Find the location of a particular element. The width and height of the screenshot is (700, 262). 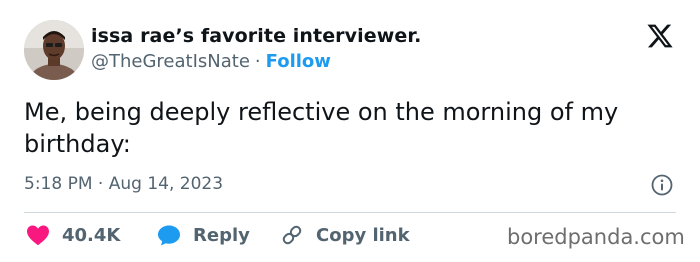

tweet-time: 5:18 PM is located at coordinates (58, 184).